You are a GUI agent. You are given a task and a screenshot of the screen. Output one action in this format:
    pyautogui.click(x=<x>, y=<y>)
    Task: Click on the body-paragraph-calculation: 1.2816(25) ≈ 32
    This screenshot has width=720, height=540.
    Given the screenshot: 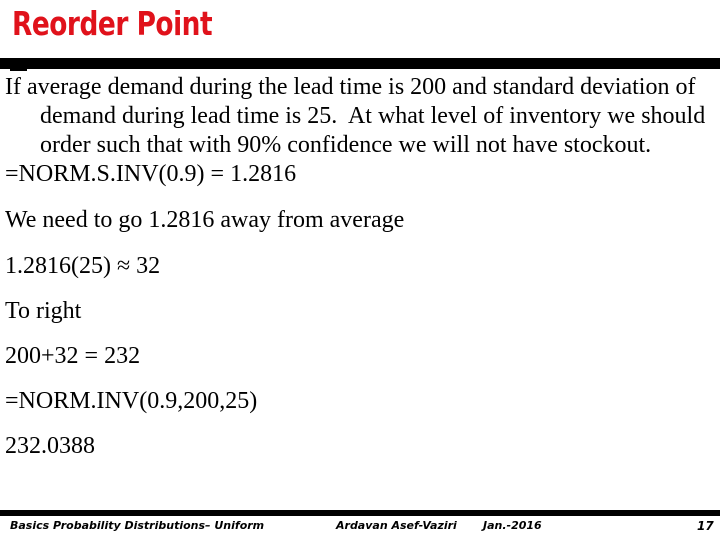 What is the action you would take?
    pyautogui.click(x=83, y=266)
    